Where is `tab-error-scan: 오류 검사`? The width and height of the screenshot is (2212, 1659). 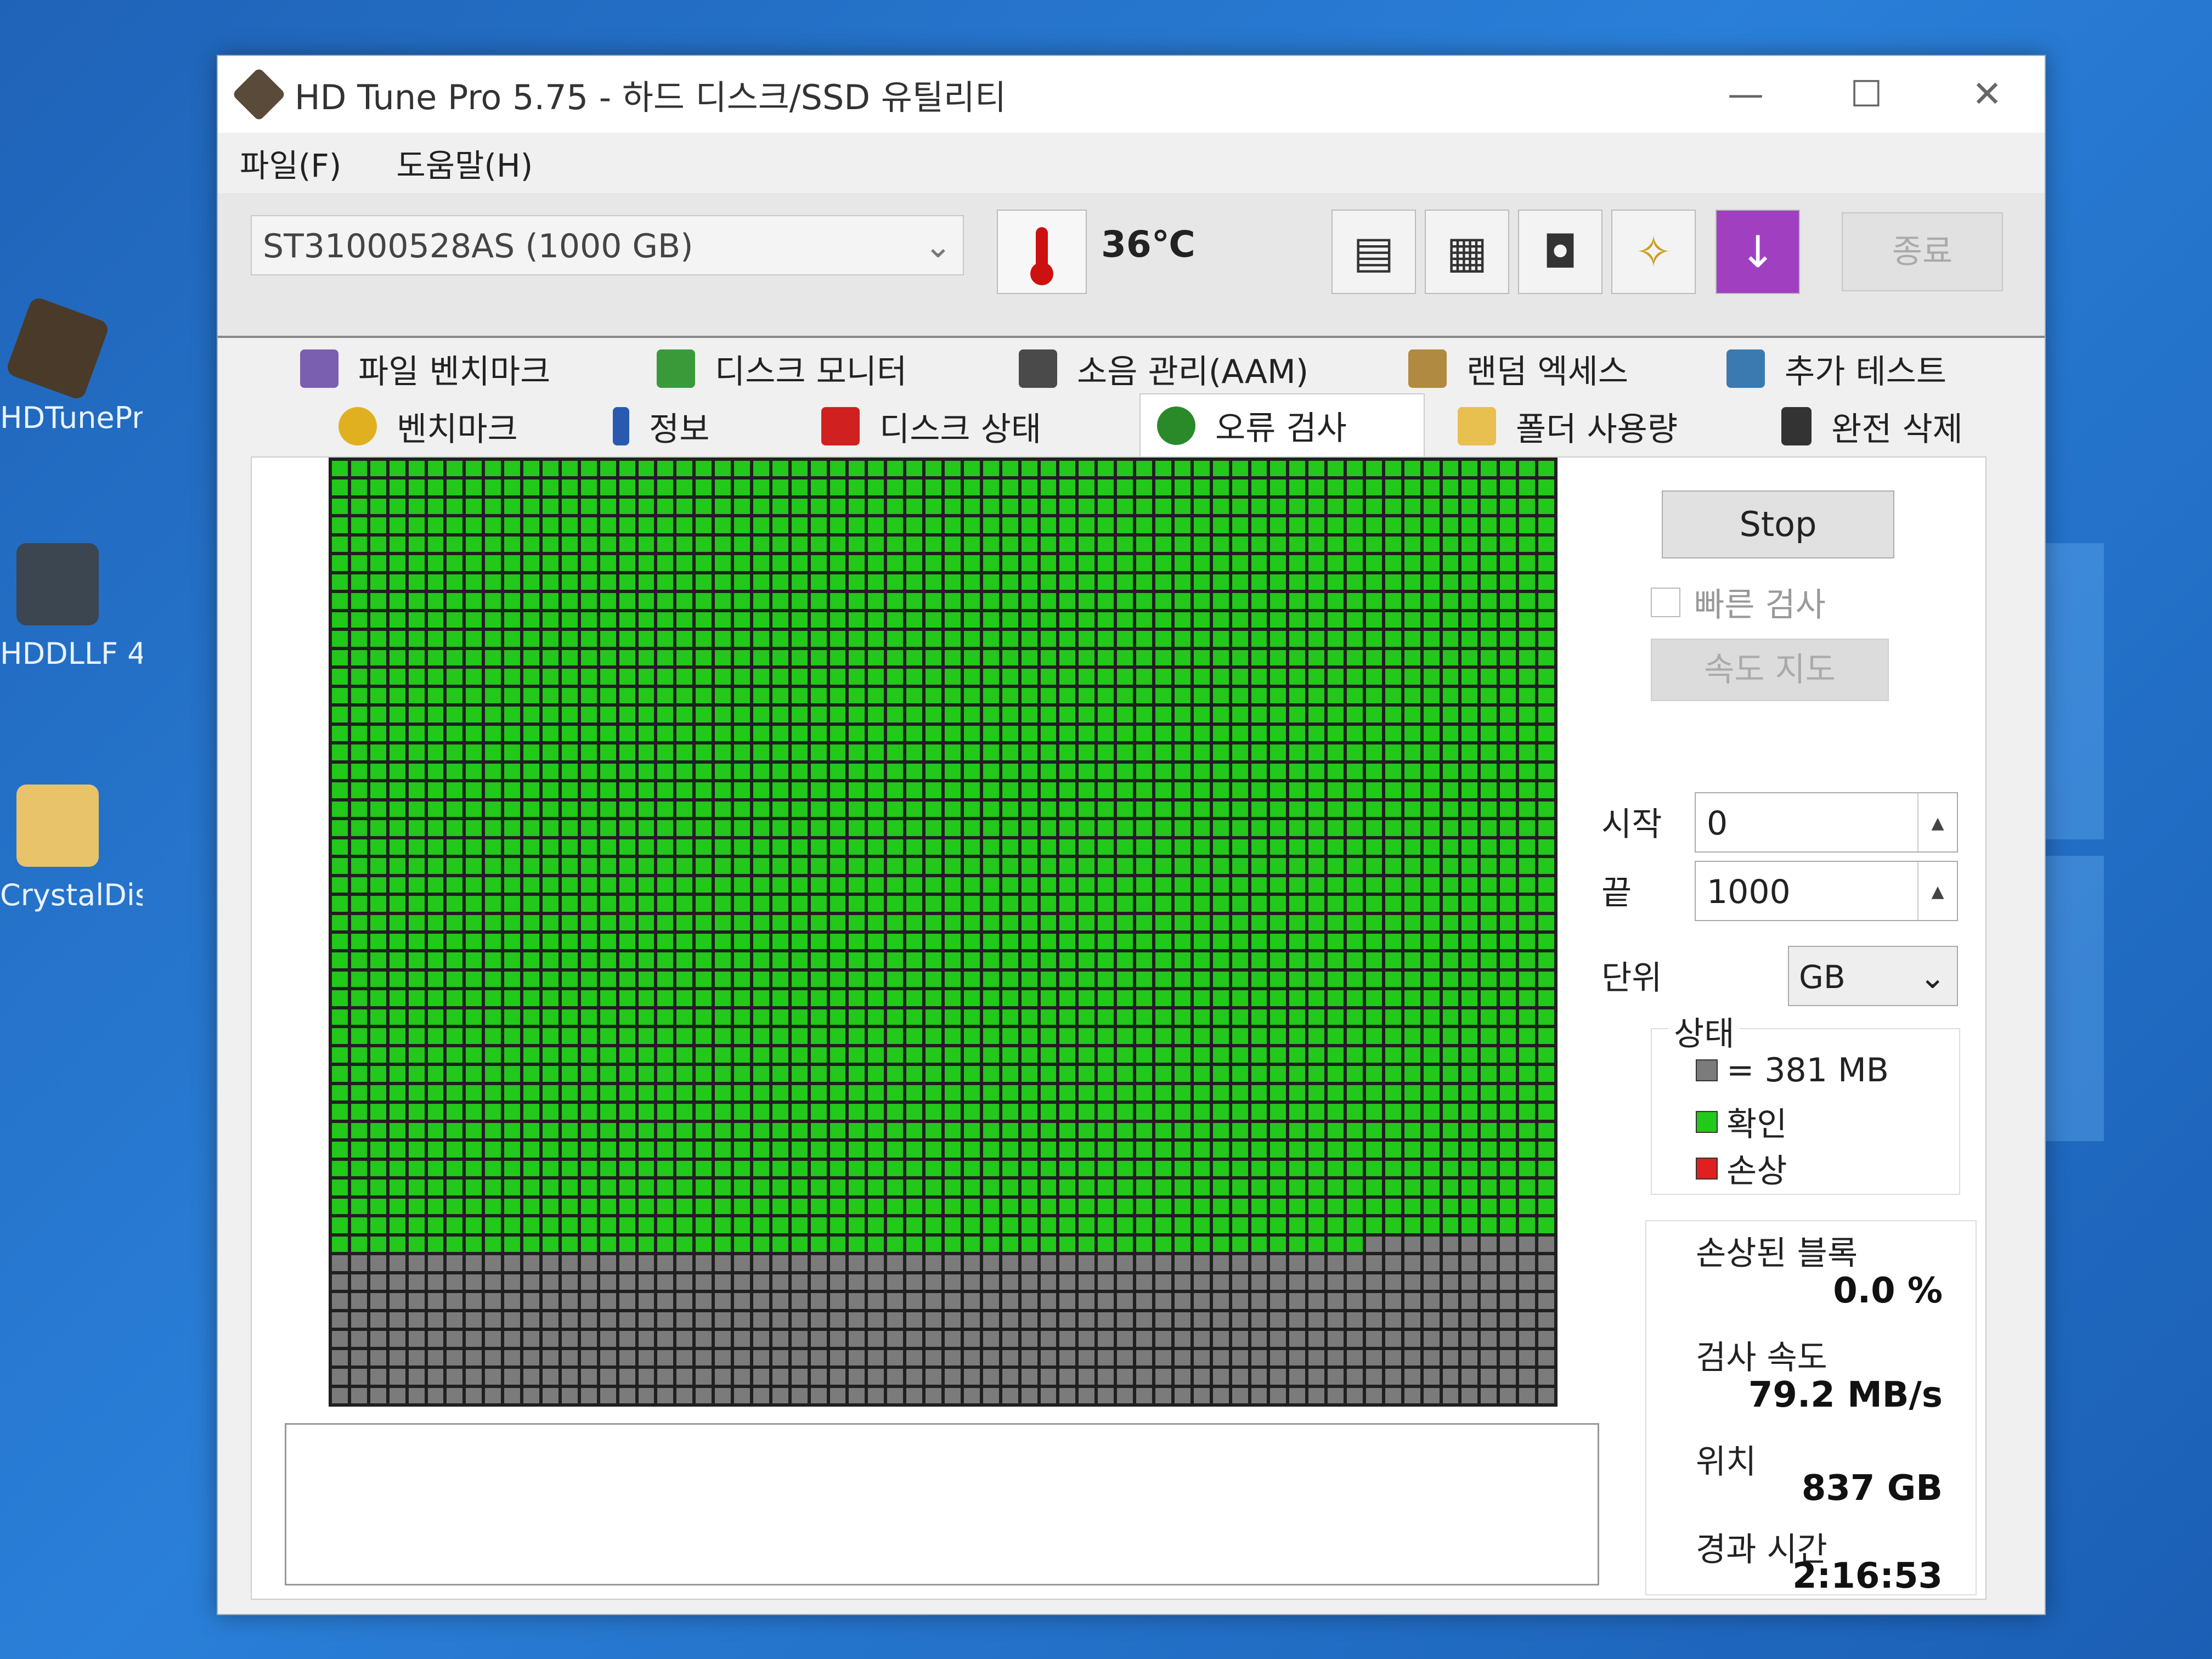 tab-error-scan: 오류 검사 is located at coordinates (1282, 424).